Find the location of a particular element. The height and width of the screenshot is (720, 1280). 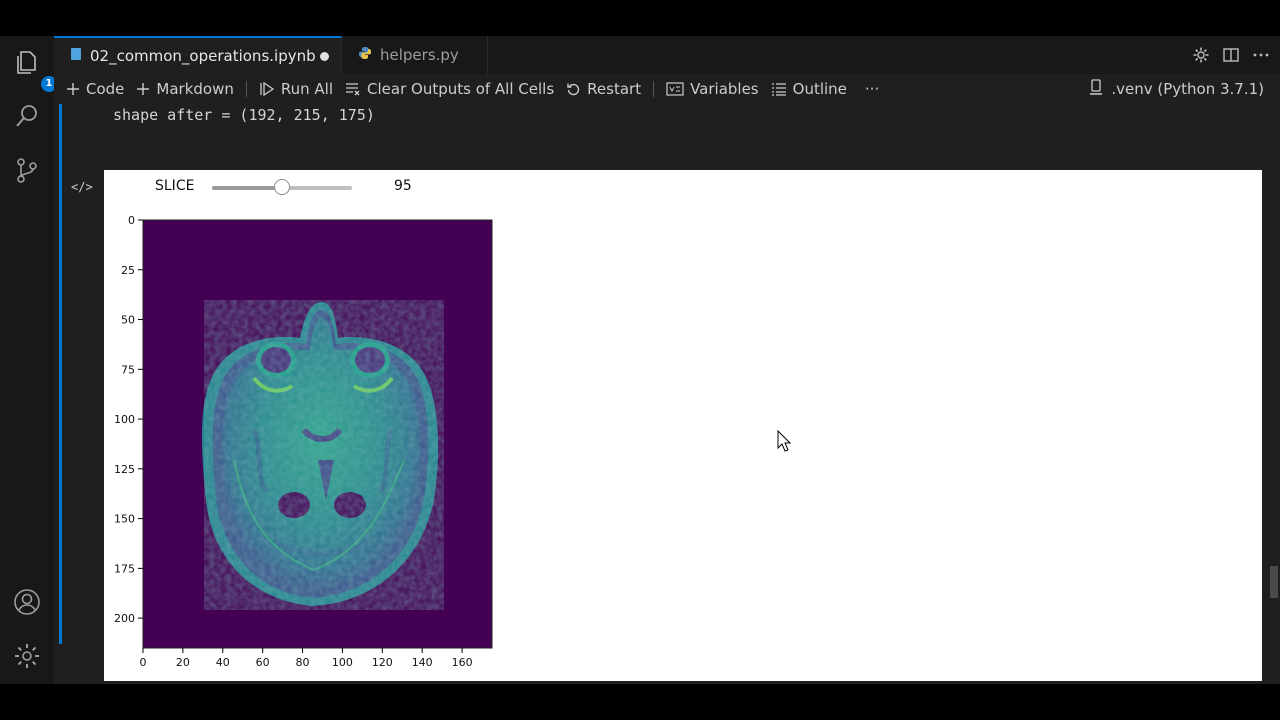

clear-all-icon is located at coordinates (353, 89).